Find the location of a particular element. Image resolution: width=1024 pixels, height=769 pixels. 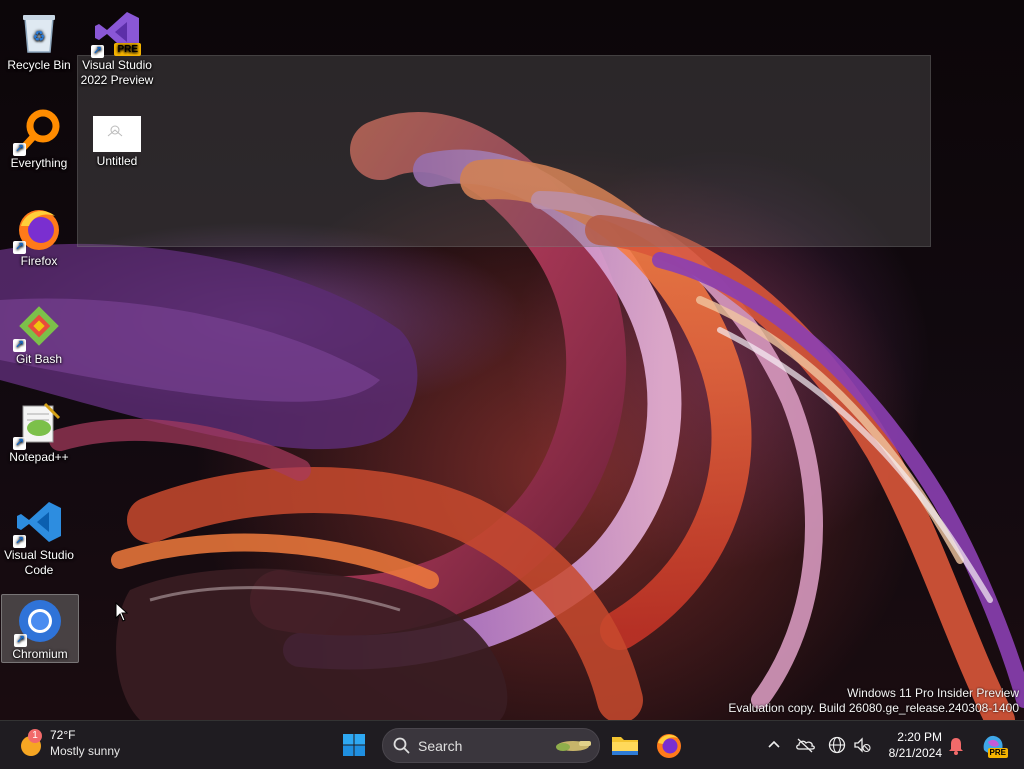

notepad-plus-plus-icon: ↗ is located at coordinates (38, 425).